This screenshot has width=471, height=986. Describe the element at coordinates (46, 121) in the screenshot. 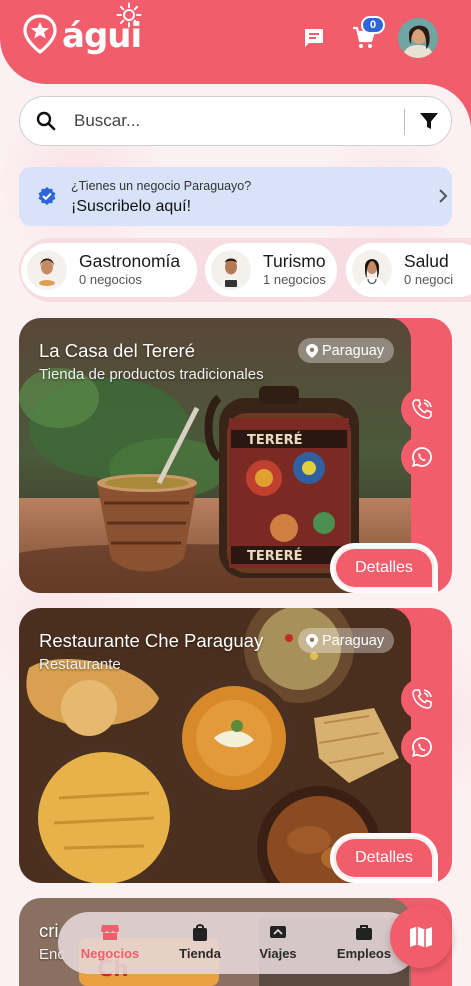

I see `search-icon` at that location.